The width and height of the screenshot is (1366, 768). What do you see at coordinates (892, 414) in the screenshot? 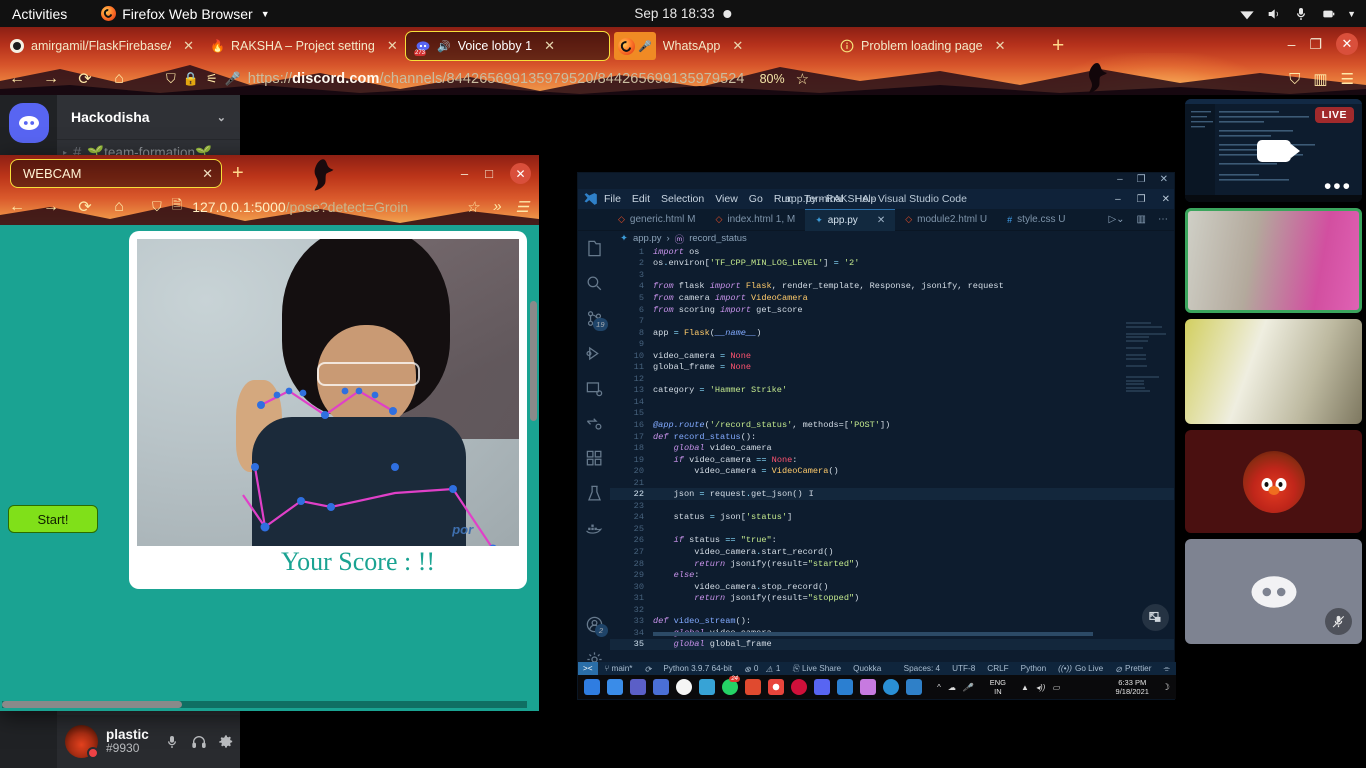
I see `code-line: 15` at bounding box center [892, 414].